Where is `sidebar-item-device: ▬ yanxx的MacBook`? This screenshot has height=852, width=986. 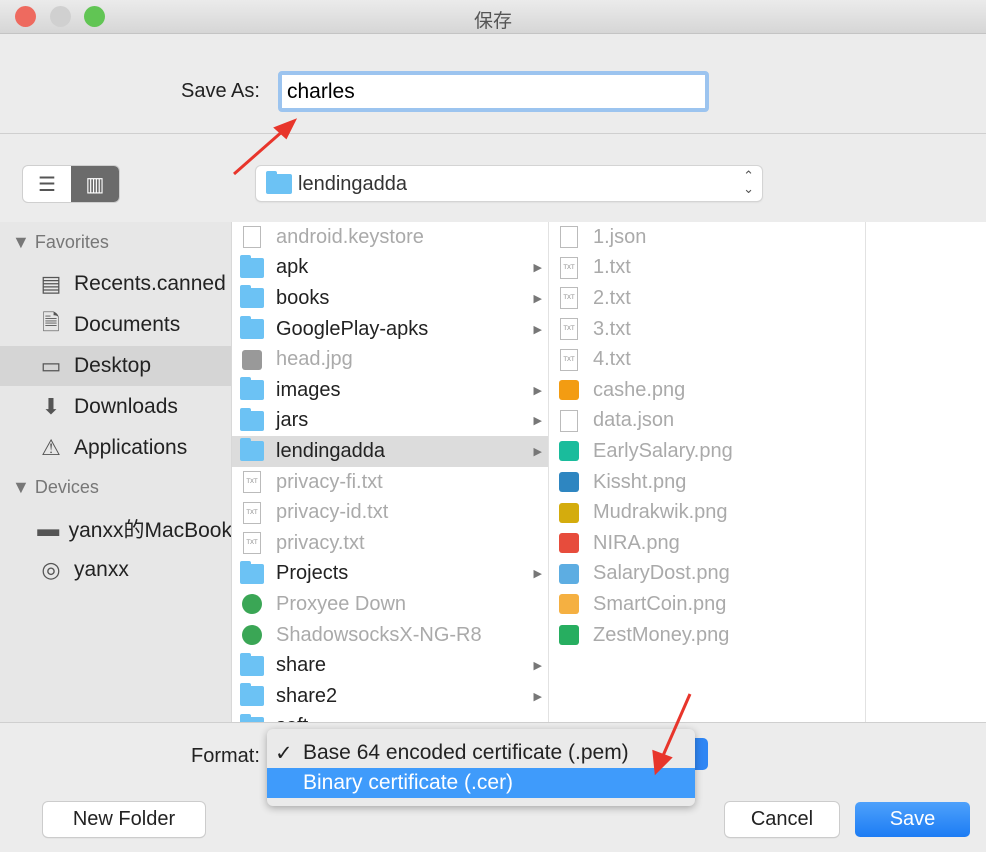
sidebar-item-device: ▬ yanxx的MacBook is located at coordinates (116, 529).